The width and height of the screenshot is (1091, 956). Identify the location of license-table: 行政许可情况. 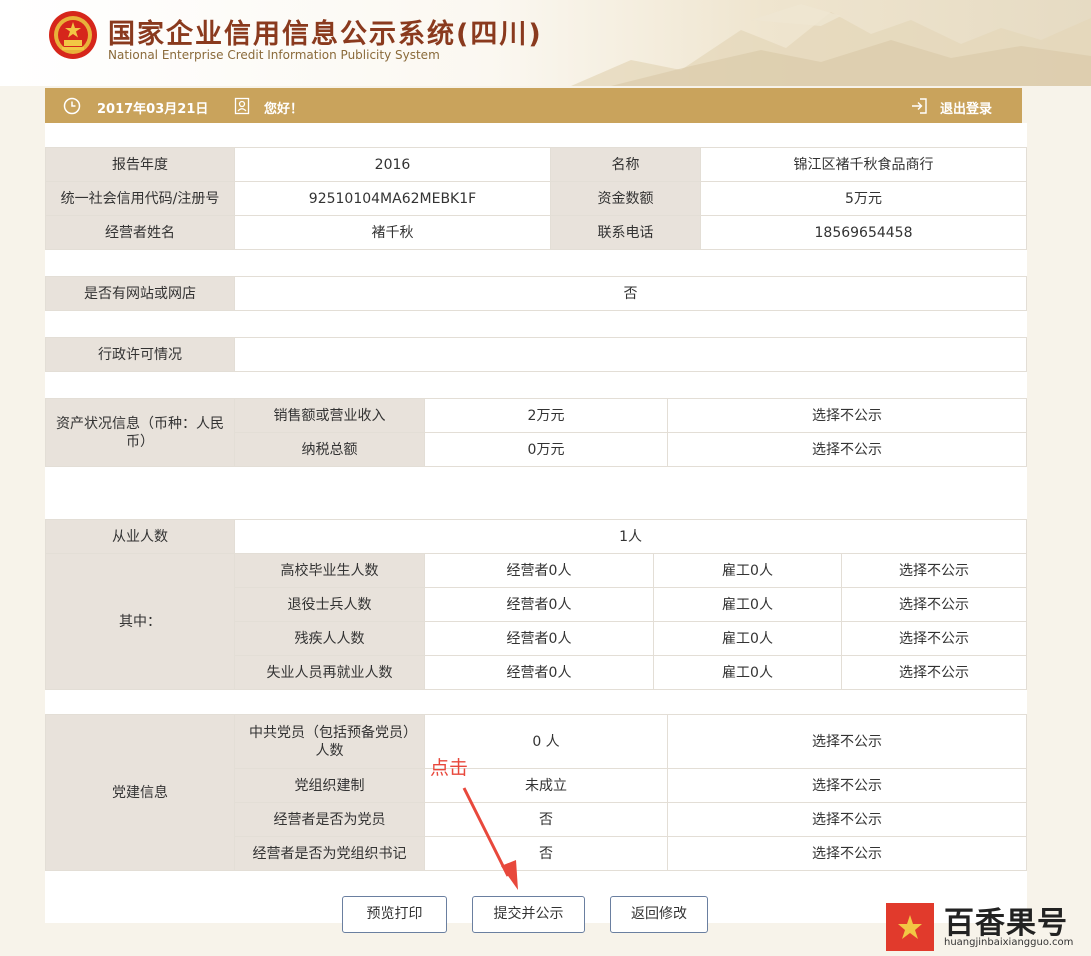
(536, 354).